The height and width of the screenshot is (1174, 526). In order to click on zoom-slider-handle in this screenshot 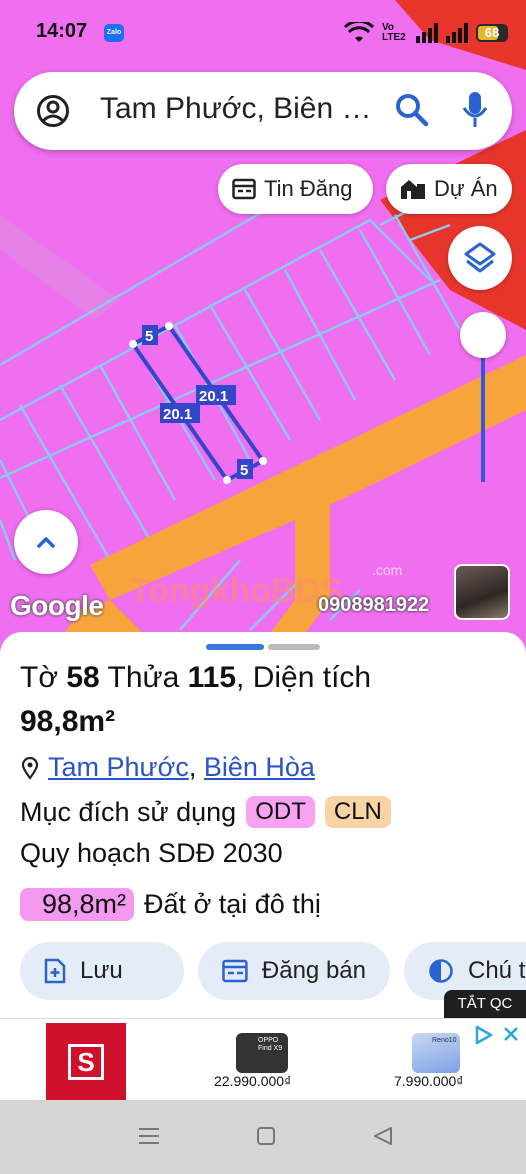, I will do `click(483, 335)`.